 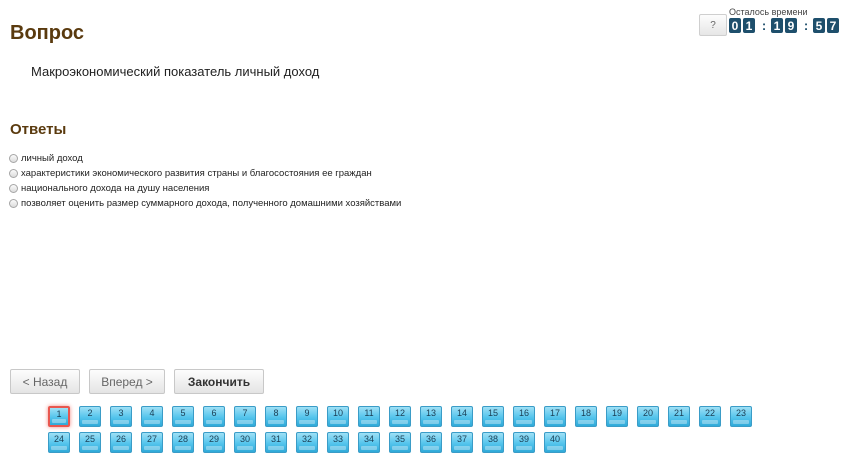 What do you see at coordinates (338, 416) in the screenshot?
I see `question-number-button-10: 10` at bounding box center [338, 416].